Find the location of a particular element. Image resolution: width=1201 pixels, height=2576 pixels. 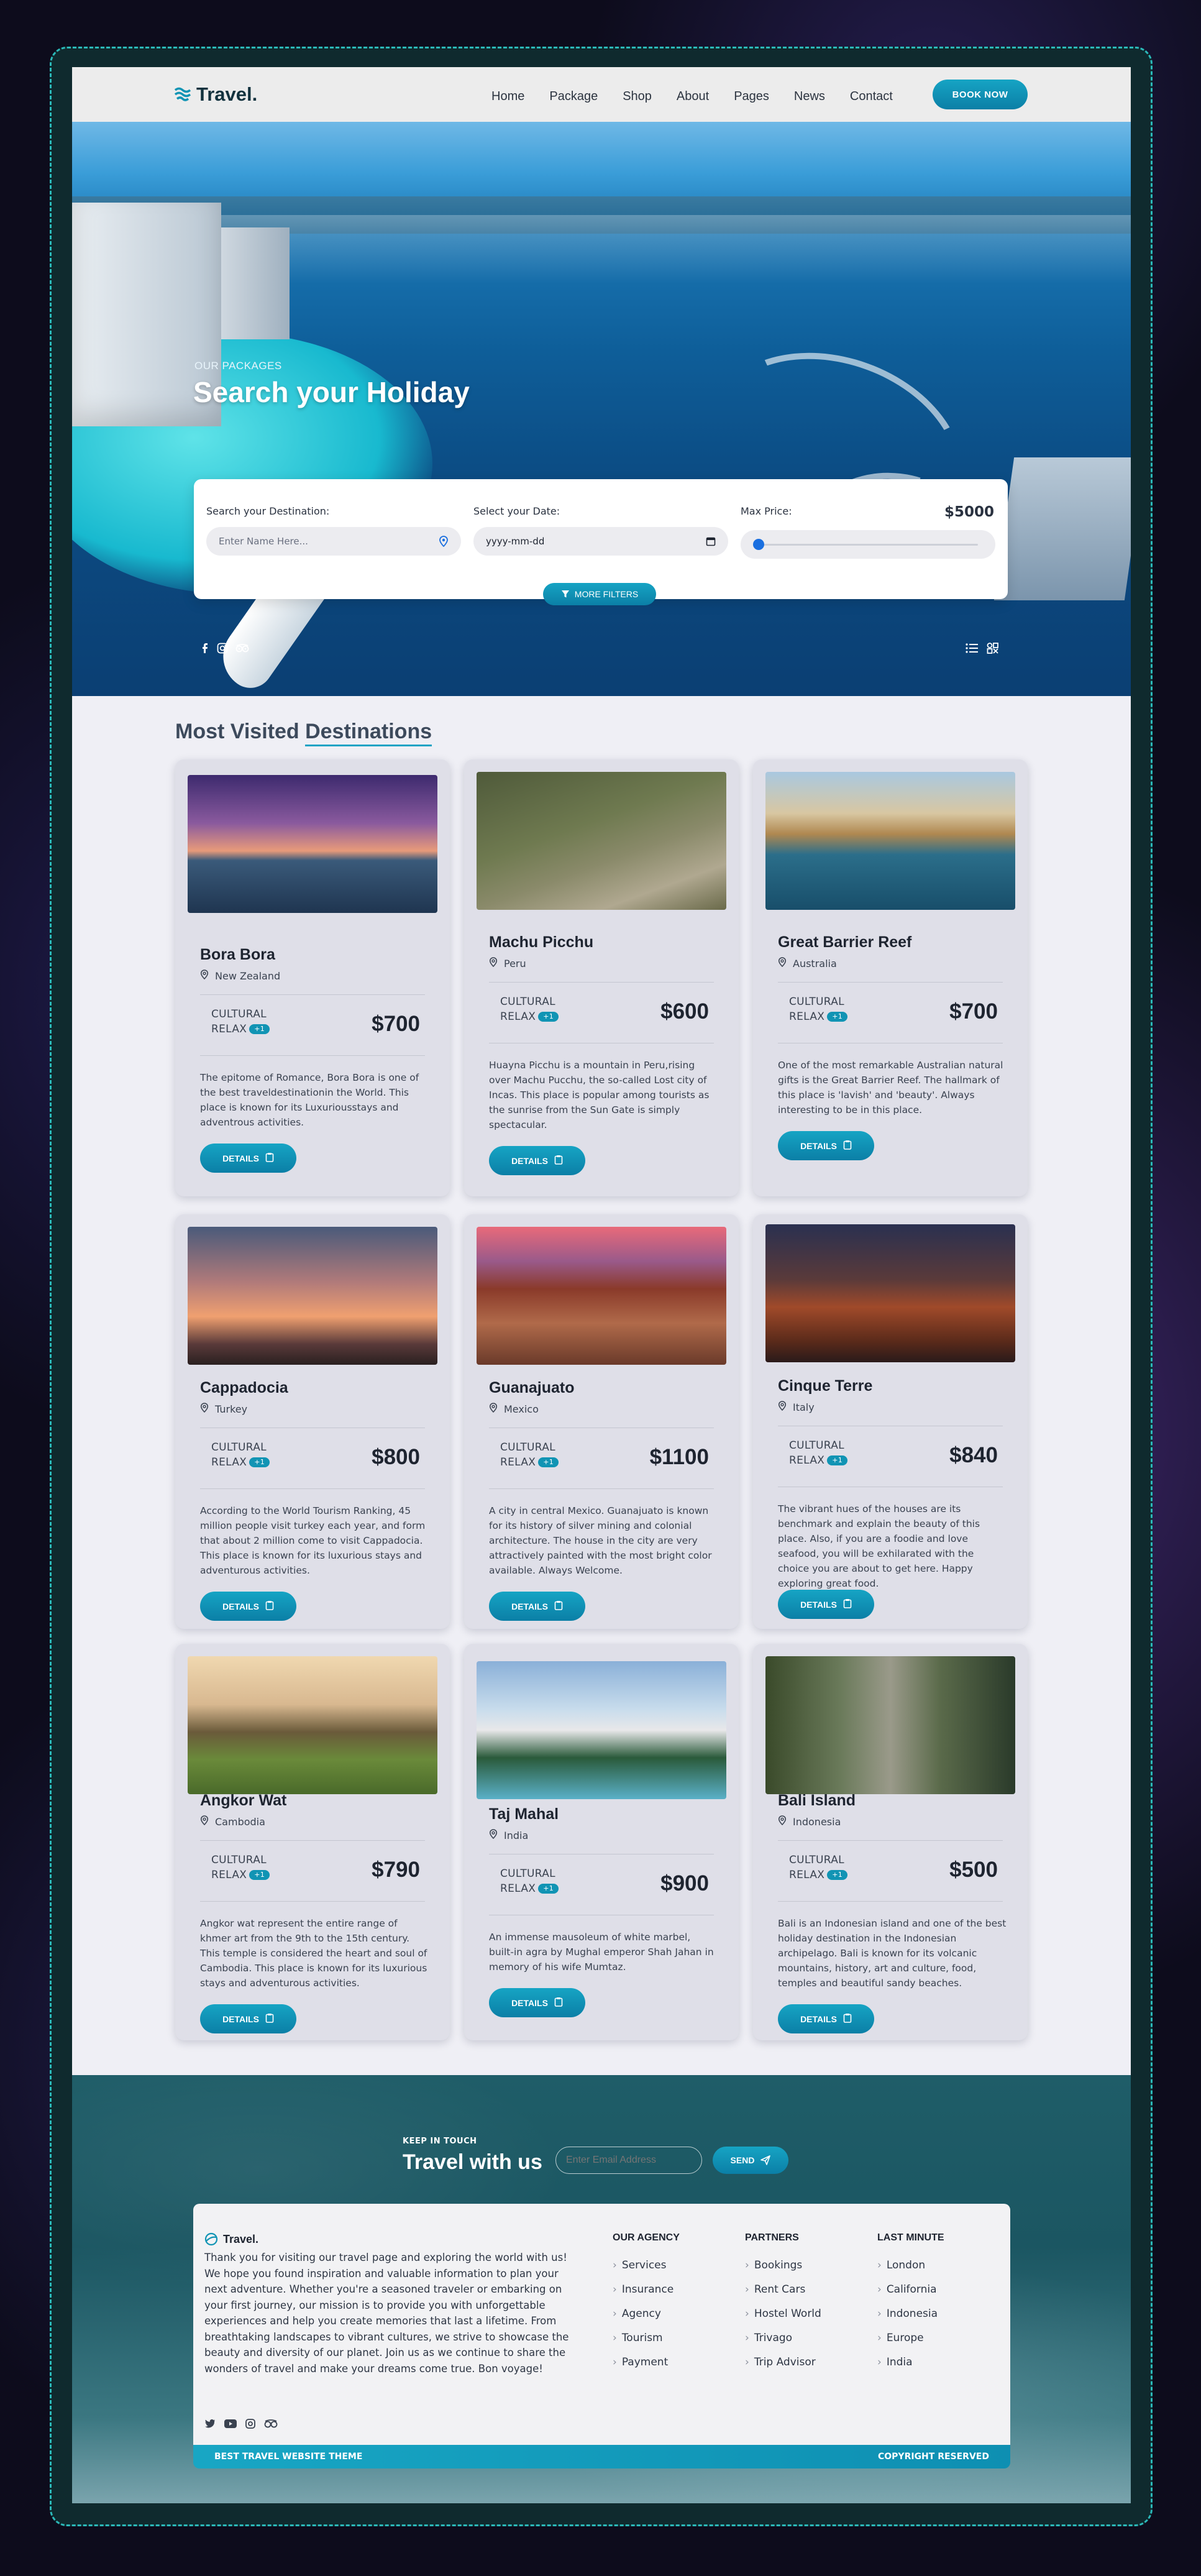

footer-link: Rent Cars is located at coordinates (783, 2290).